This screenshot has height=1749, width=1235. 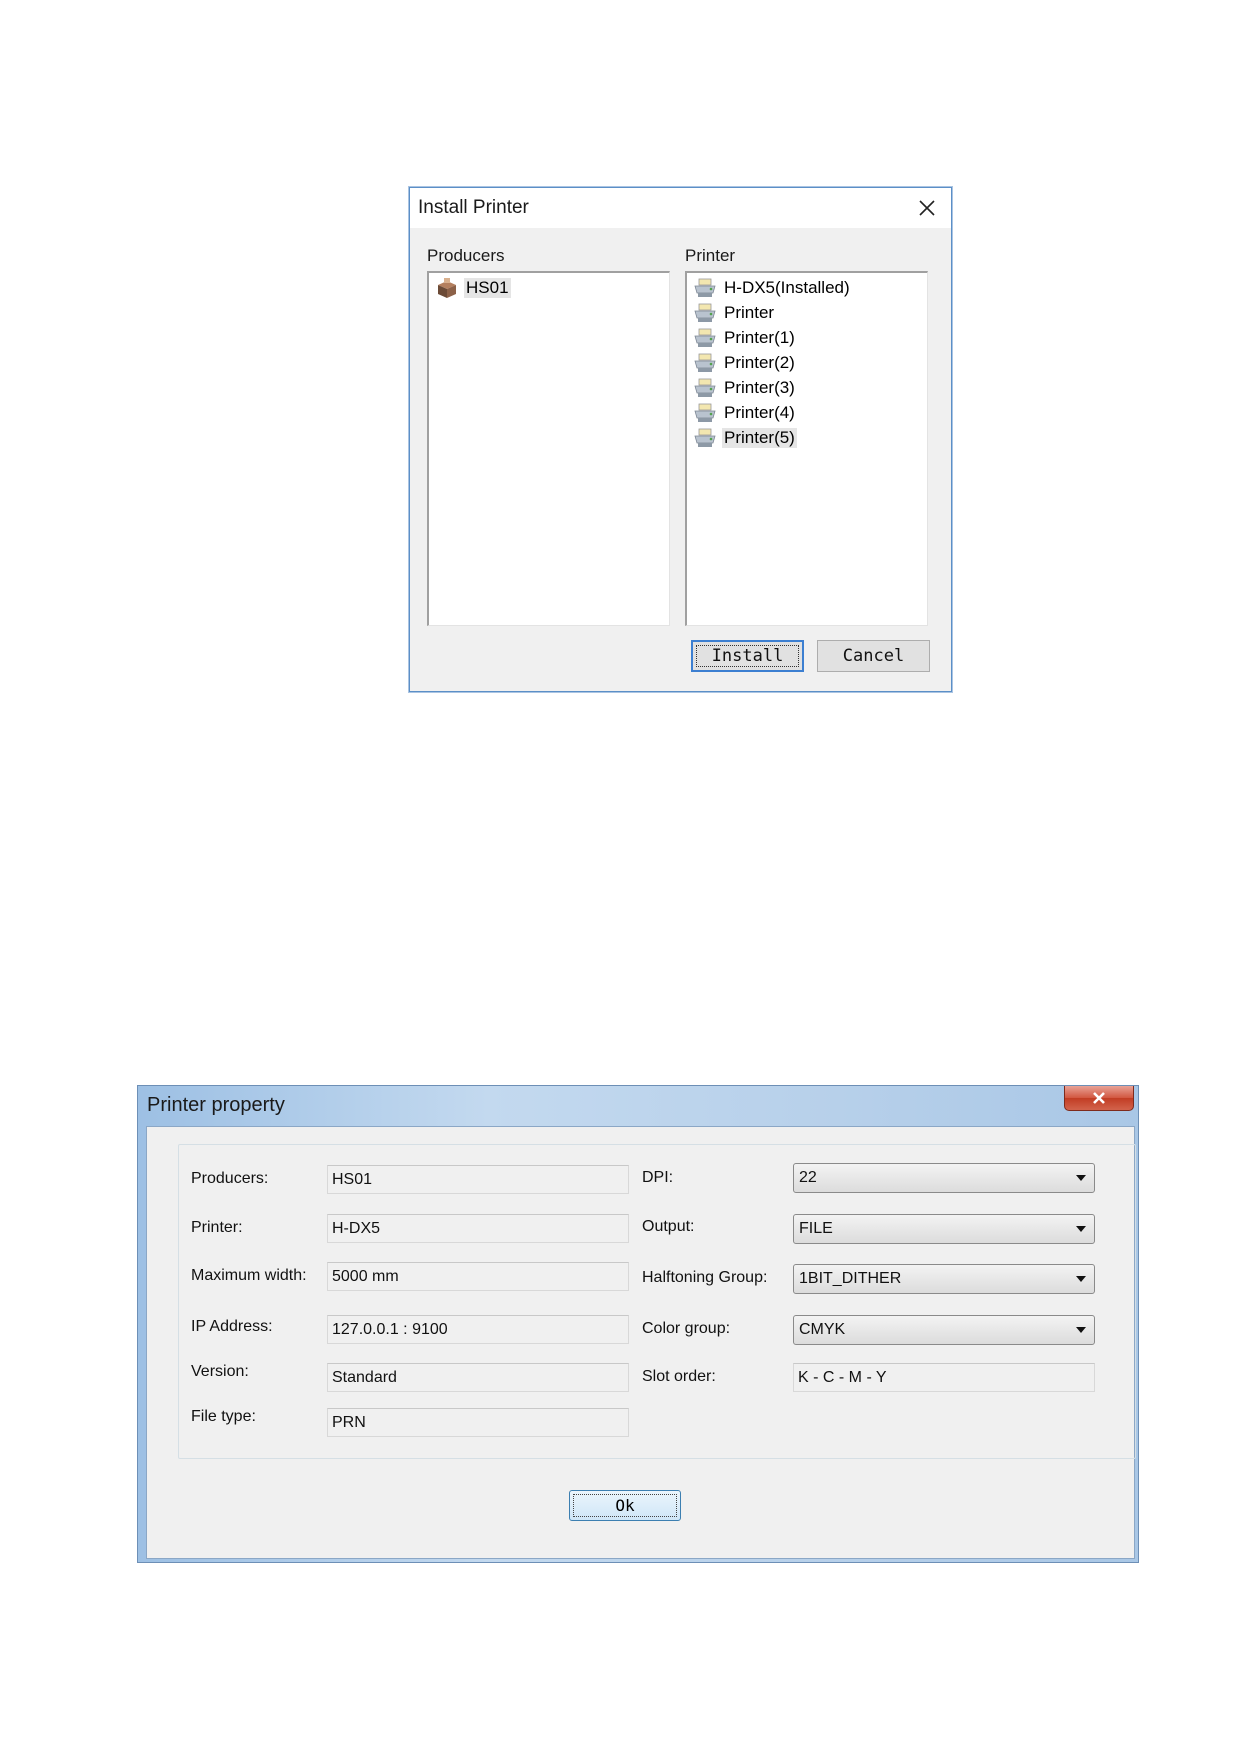 What do you see at coordinates (808, 1177) in the screenshot?
I see `dpi-select-value: 22` at bounding box center [808, 1177].